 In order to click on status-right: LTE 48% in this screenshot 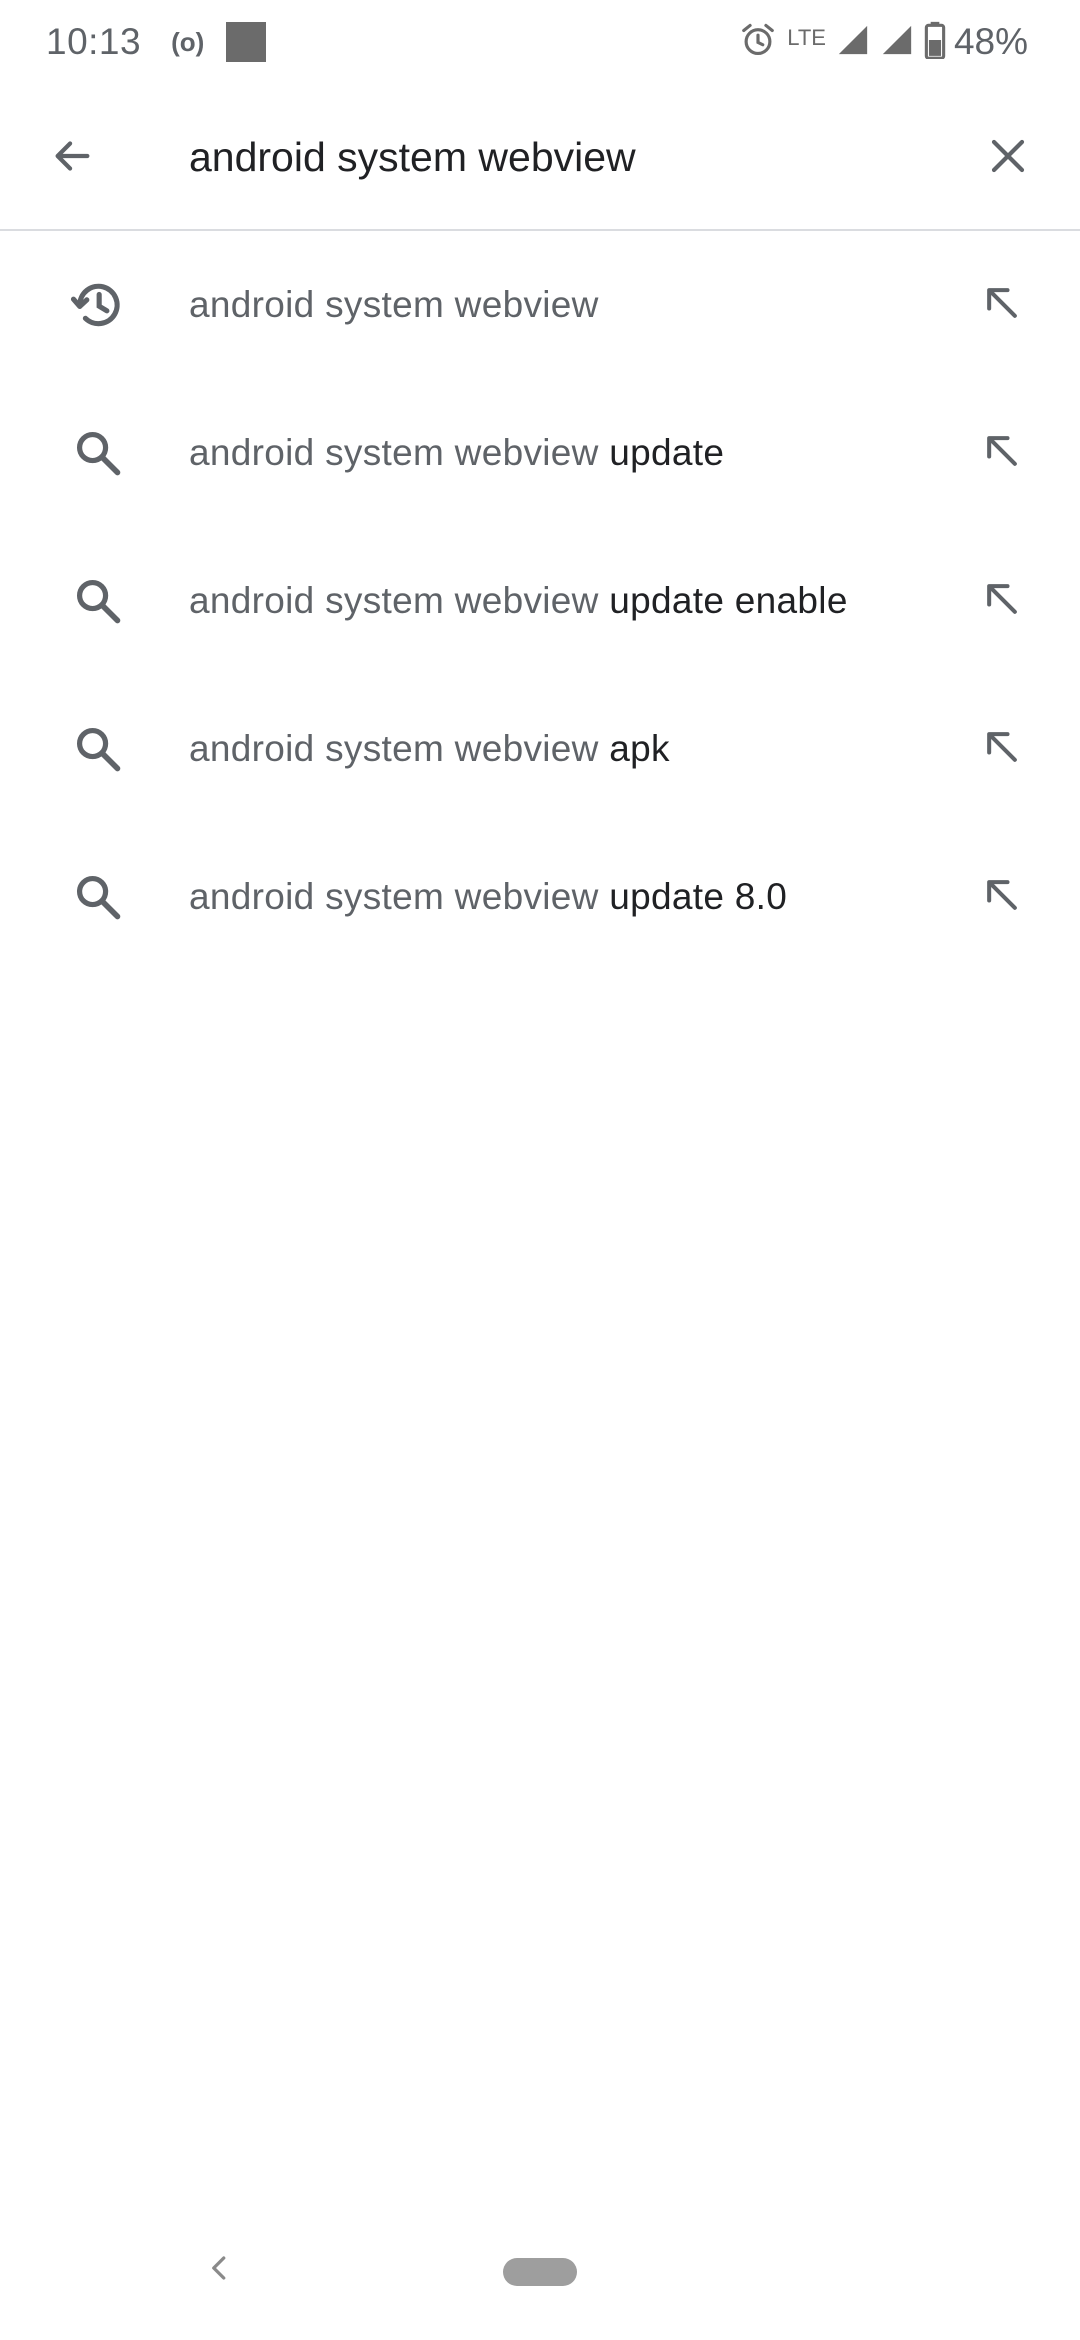, I will do `click(878, 42)`.